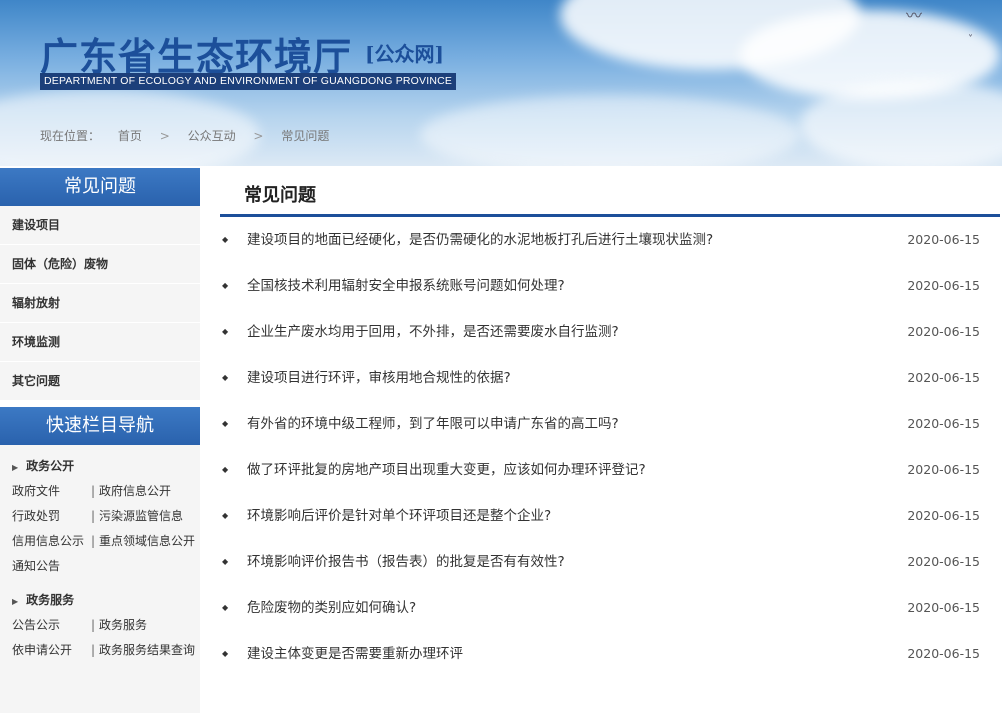 The width and height of the screenshot is (1002, 713). Describe the element at coordinates (433, 332) in the screenshot. I see `faq-question-link: 企业生产废水均用于回用，不外排，是否还需要废水自行监测?` at that location.